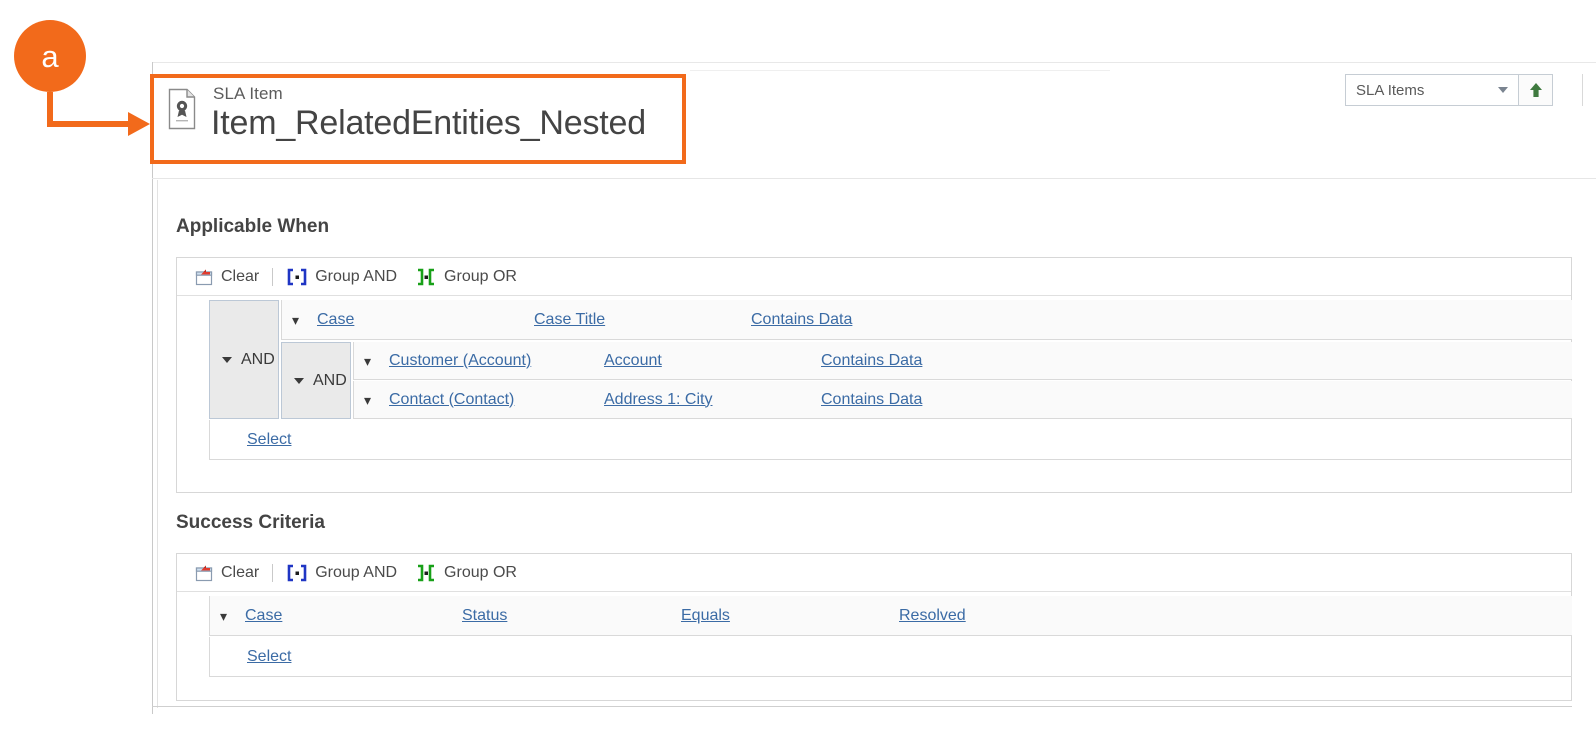  I want to click on annotation-badge: a, so click(50, 56).